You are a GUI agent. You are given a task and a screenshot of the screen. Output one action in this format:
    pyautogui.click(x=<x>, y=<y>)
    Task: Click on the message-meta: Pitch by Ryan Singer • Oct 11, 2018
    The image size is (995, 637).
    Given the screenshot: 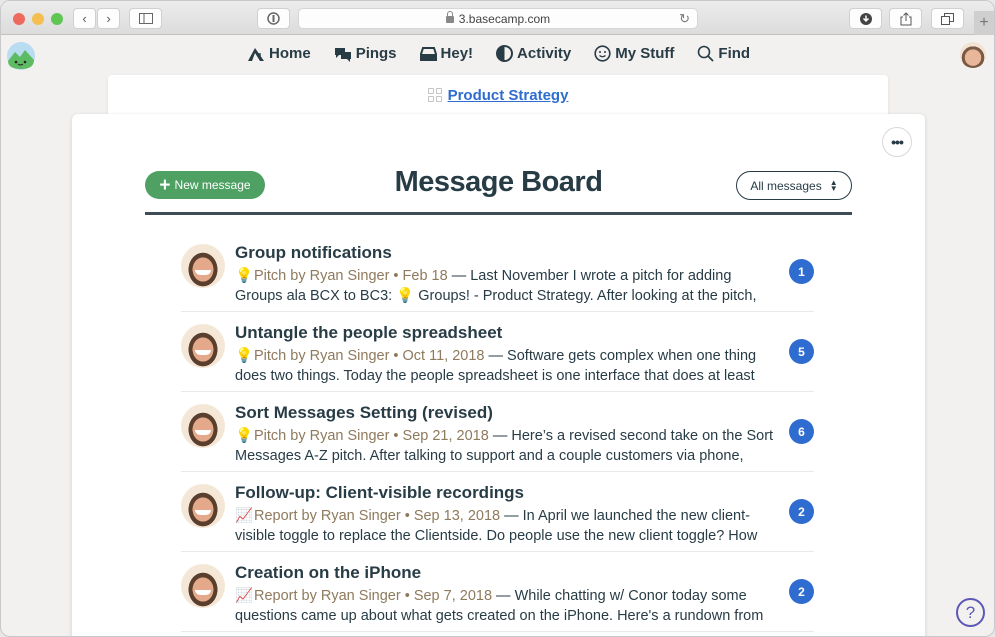 What is the action you would take?
    pyautogui.click(x=369, y=356)
    